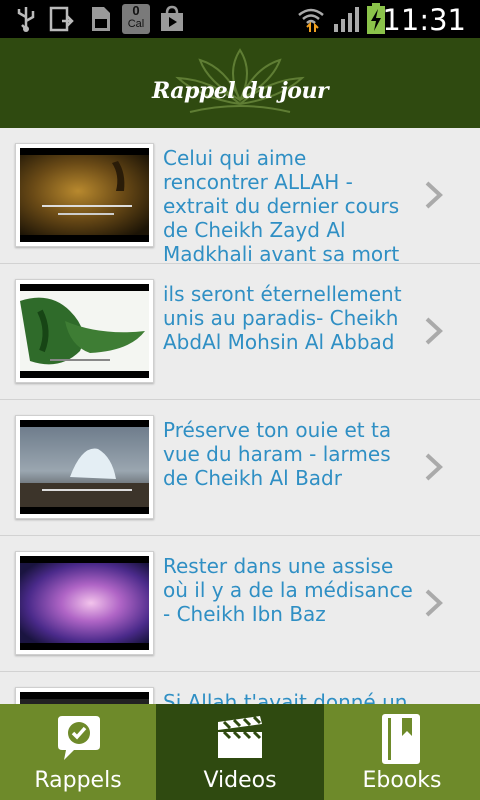 This screenshot has width=480, height=800. What do you see at coordinates (136, 10) in the screenshot?
I see `calendar-day: 0` at bounding box center [136, 10].